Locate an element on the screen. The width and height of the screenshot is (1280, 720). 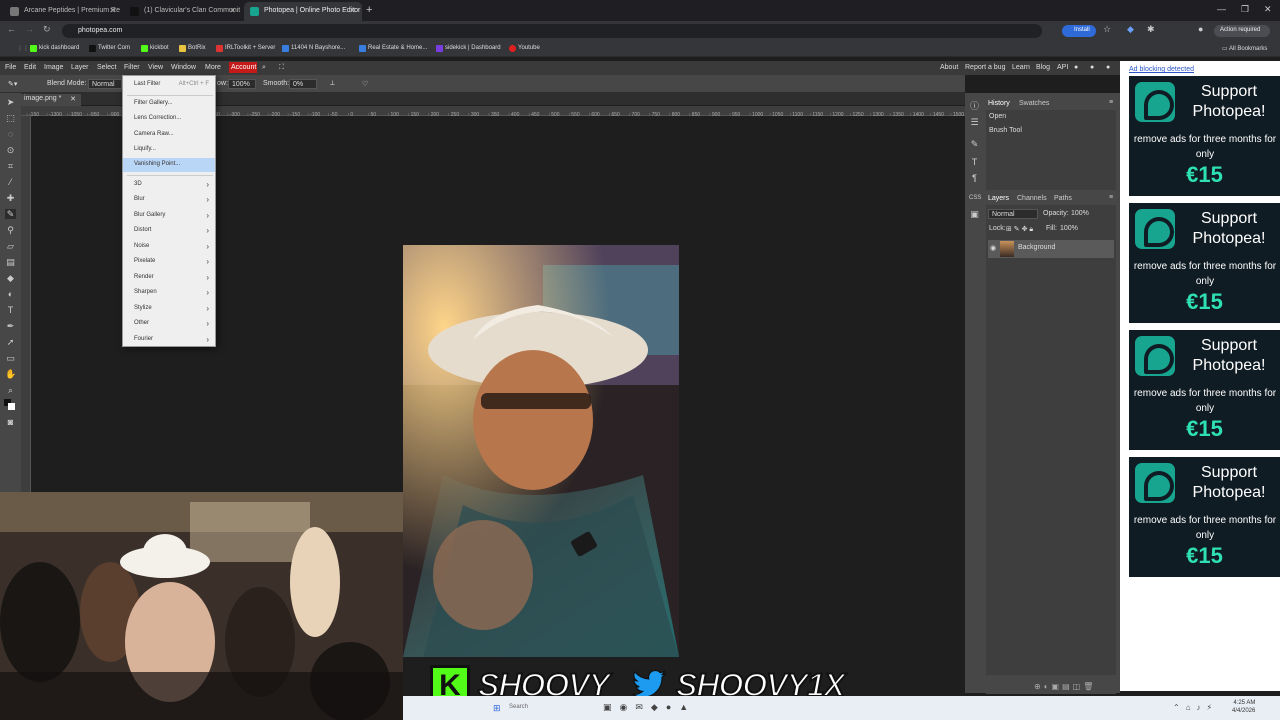
healing-tool-icon: ✚ is located at coordinates (10, 198).